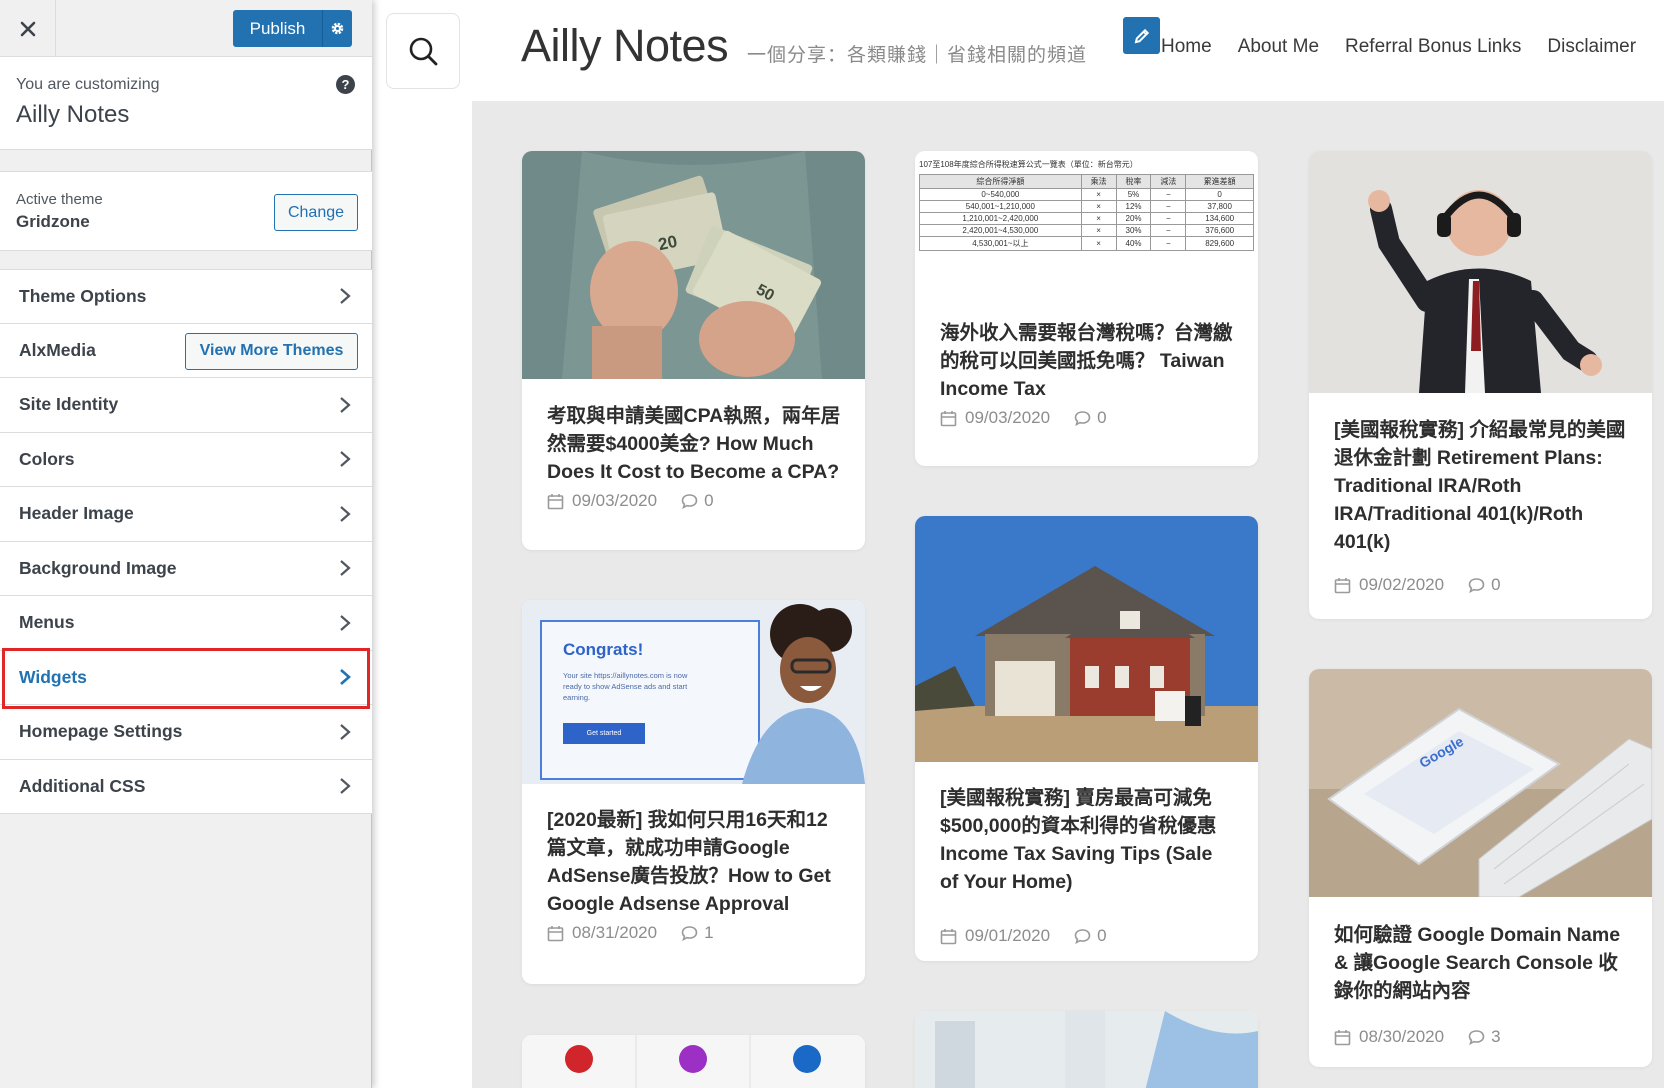 The height and width of the screenshot is (1088, 1664). What do you see at coordinates (186, 28) in the screenshot?
I see `sidebar-header: Publish` at bounding box center [186, 28].